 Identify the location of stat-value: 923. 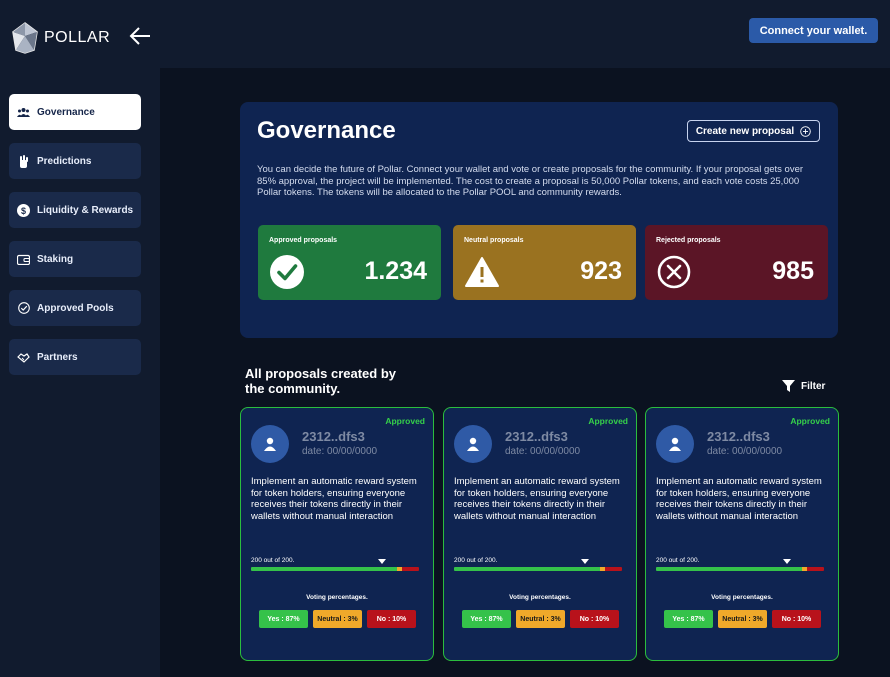
(601, 271).